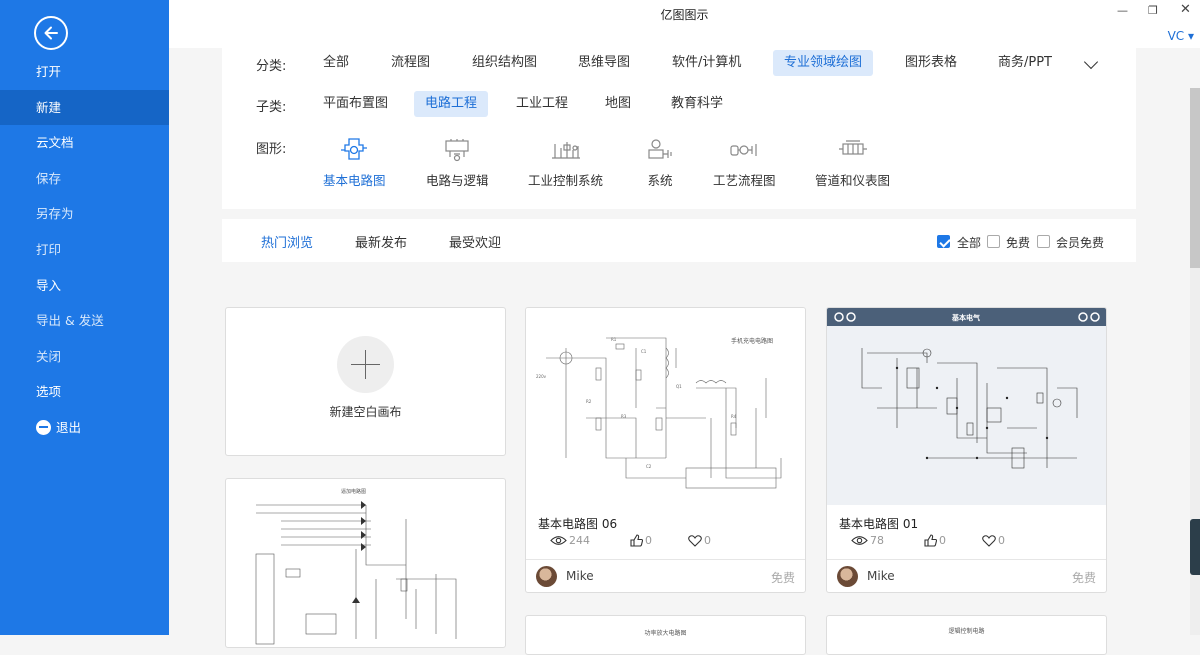  I want to click on category-software: 软件/计算机, so click(706, 63).